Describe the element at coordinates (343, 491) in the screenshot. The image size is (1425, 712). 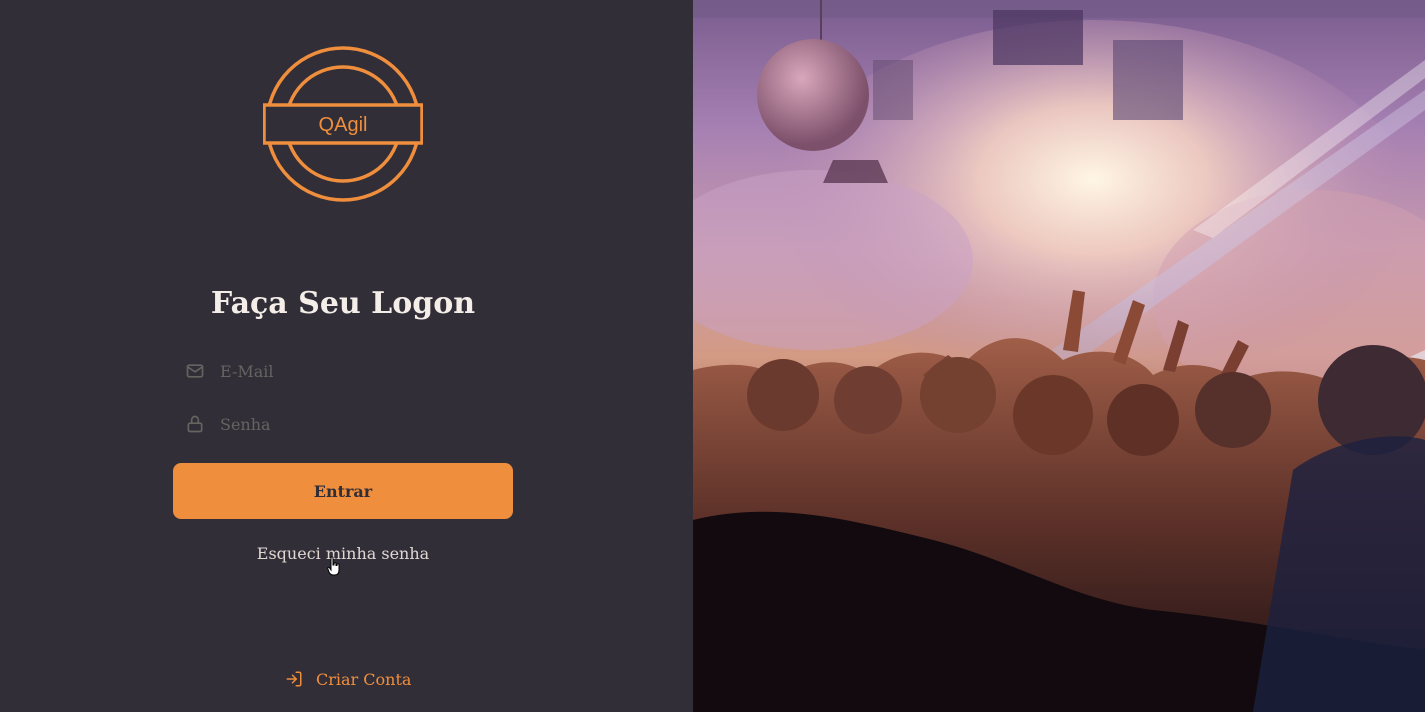
I see `login-button: Entrar` at that location.